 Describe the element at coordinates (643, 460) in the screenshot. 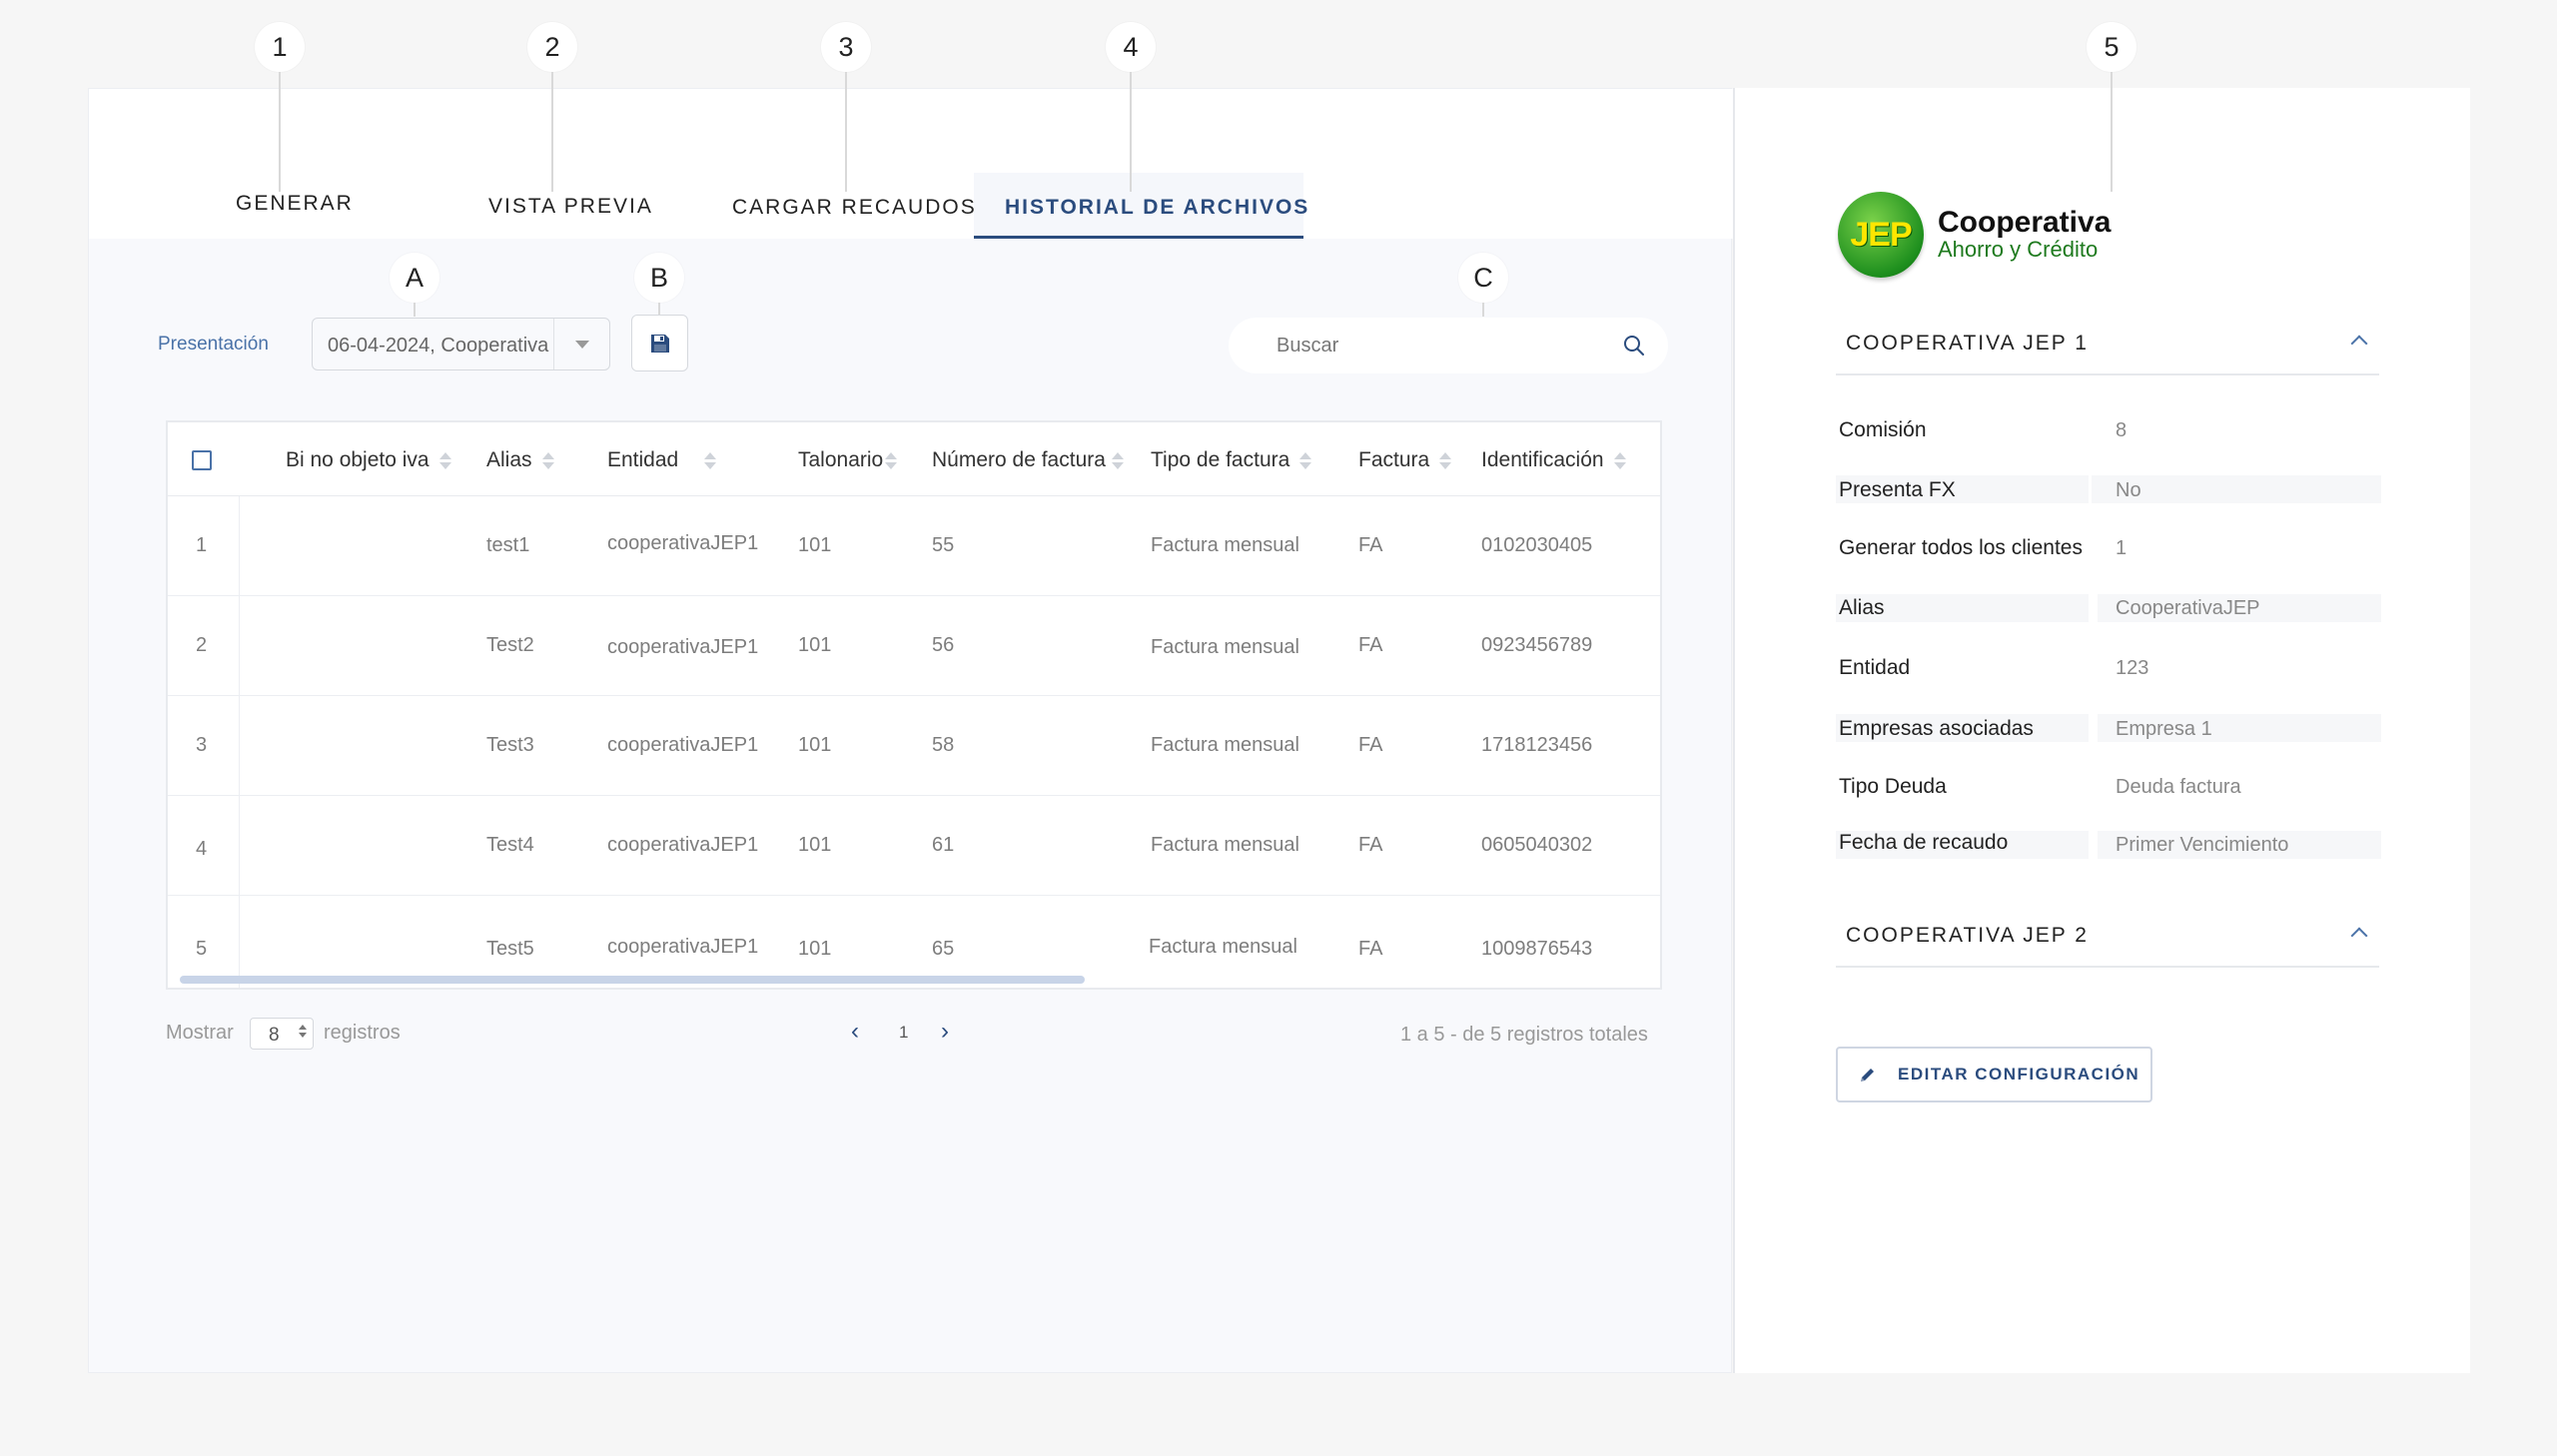

I see `col-label: Entidad` at that location.